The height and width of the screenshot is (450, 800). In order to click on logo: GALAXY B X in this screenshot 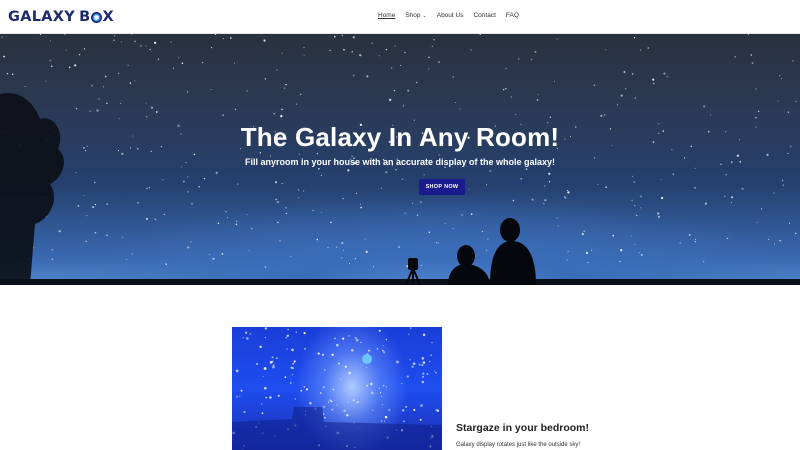, I will do `click(61, 17)`.